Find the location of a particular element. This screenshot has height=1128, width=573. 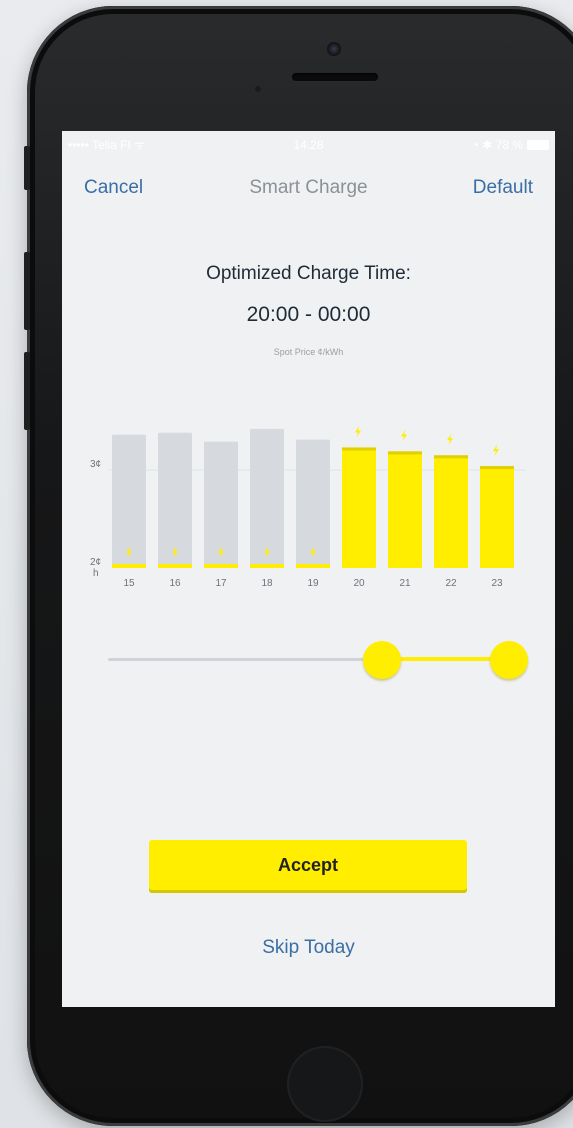

x-tick-label: 23 is located at coordinates (497, 583).